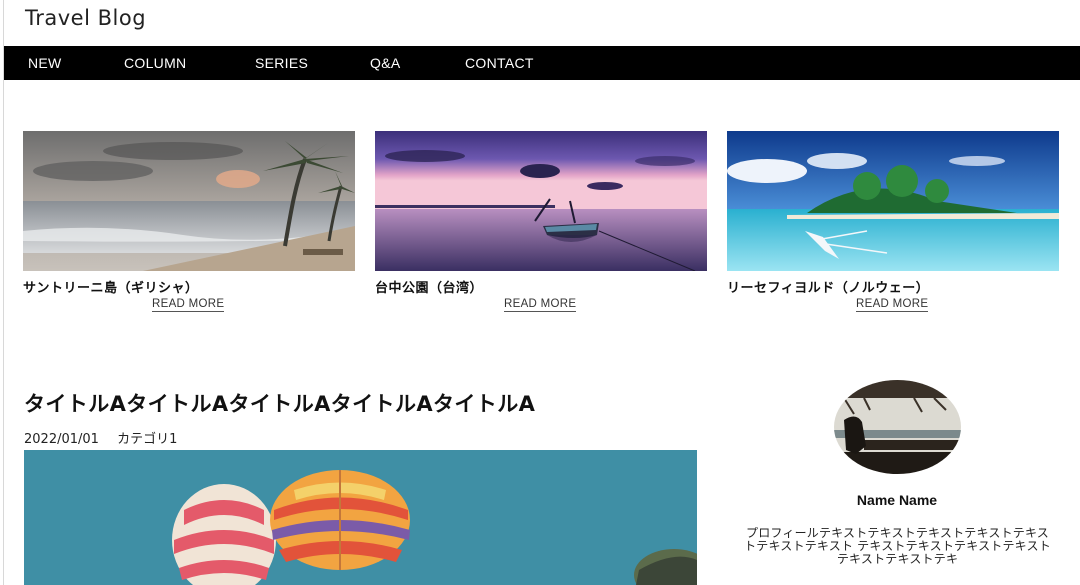  Describe the element at coordinates (100, 437) in the screenshot. I see `post-meta: 2022/01/01 カテゴリ1` at that location.